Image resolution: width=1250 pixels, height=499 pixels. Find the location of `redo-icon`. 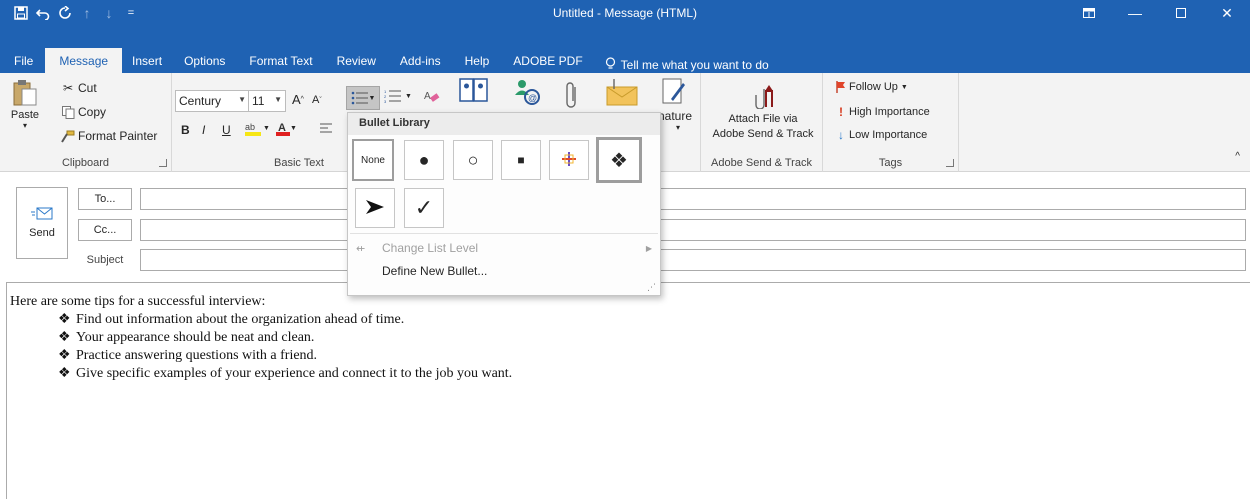

redo-icon is located at coordinates (65, 13).